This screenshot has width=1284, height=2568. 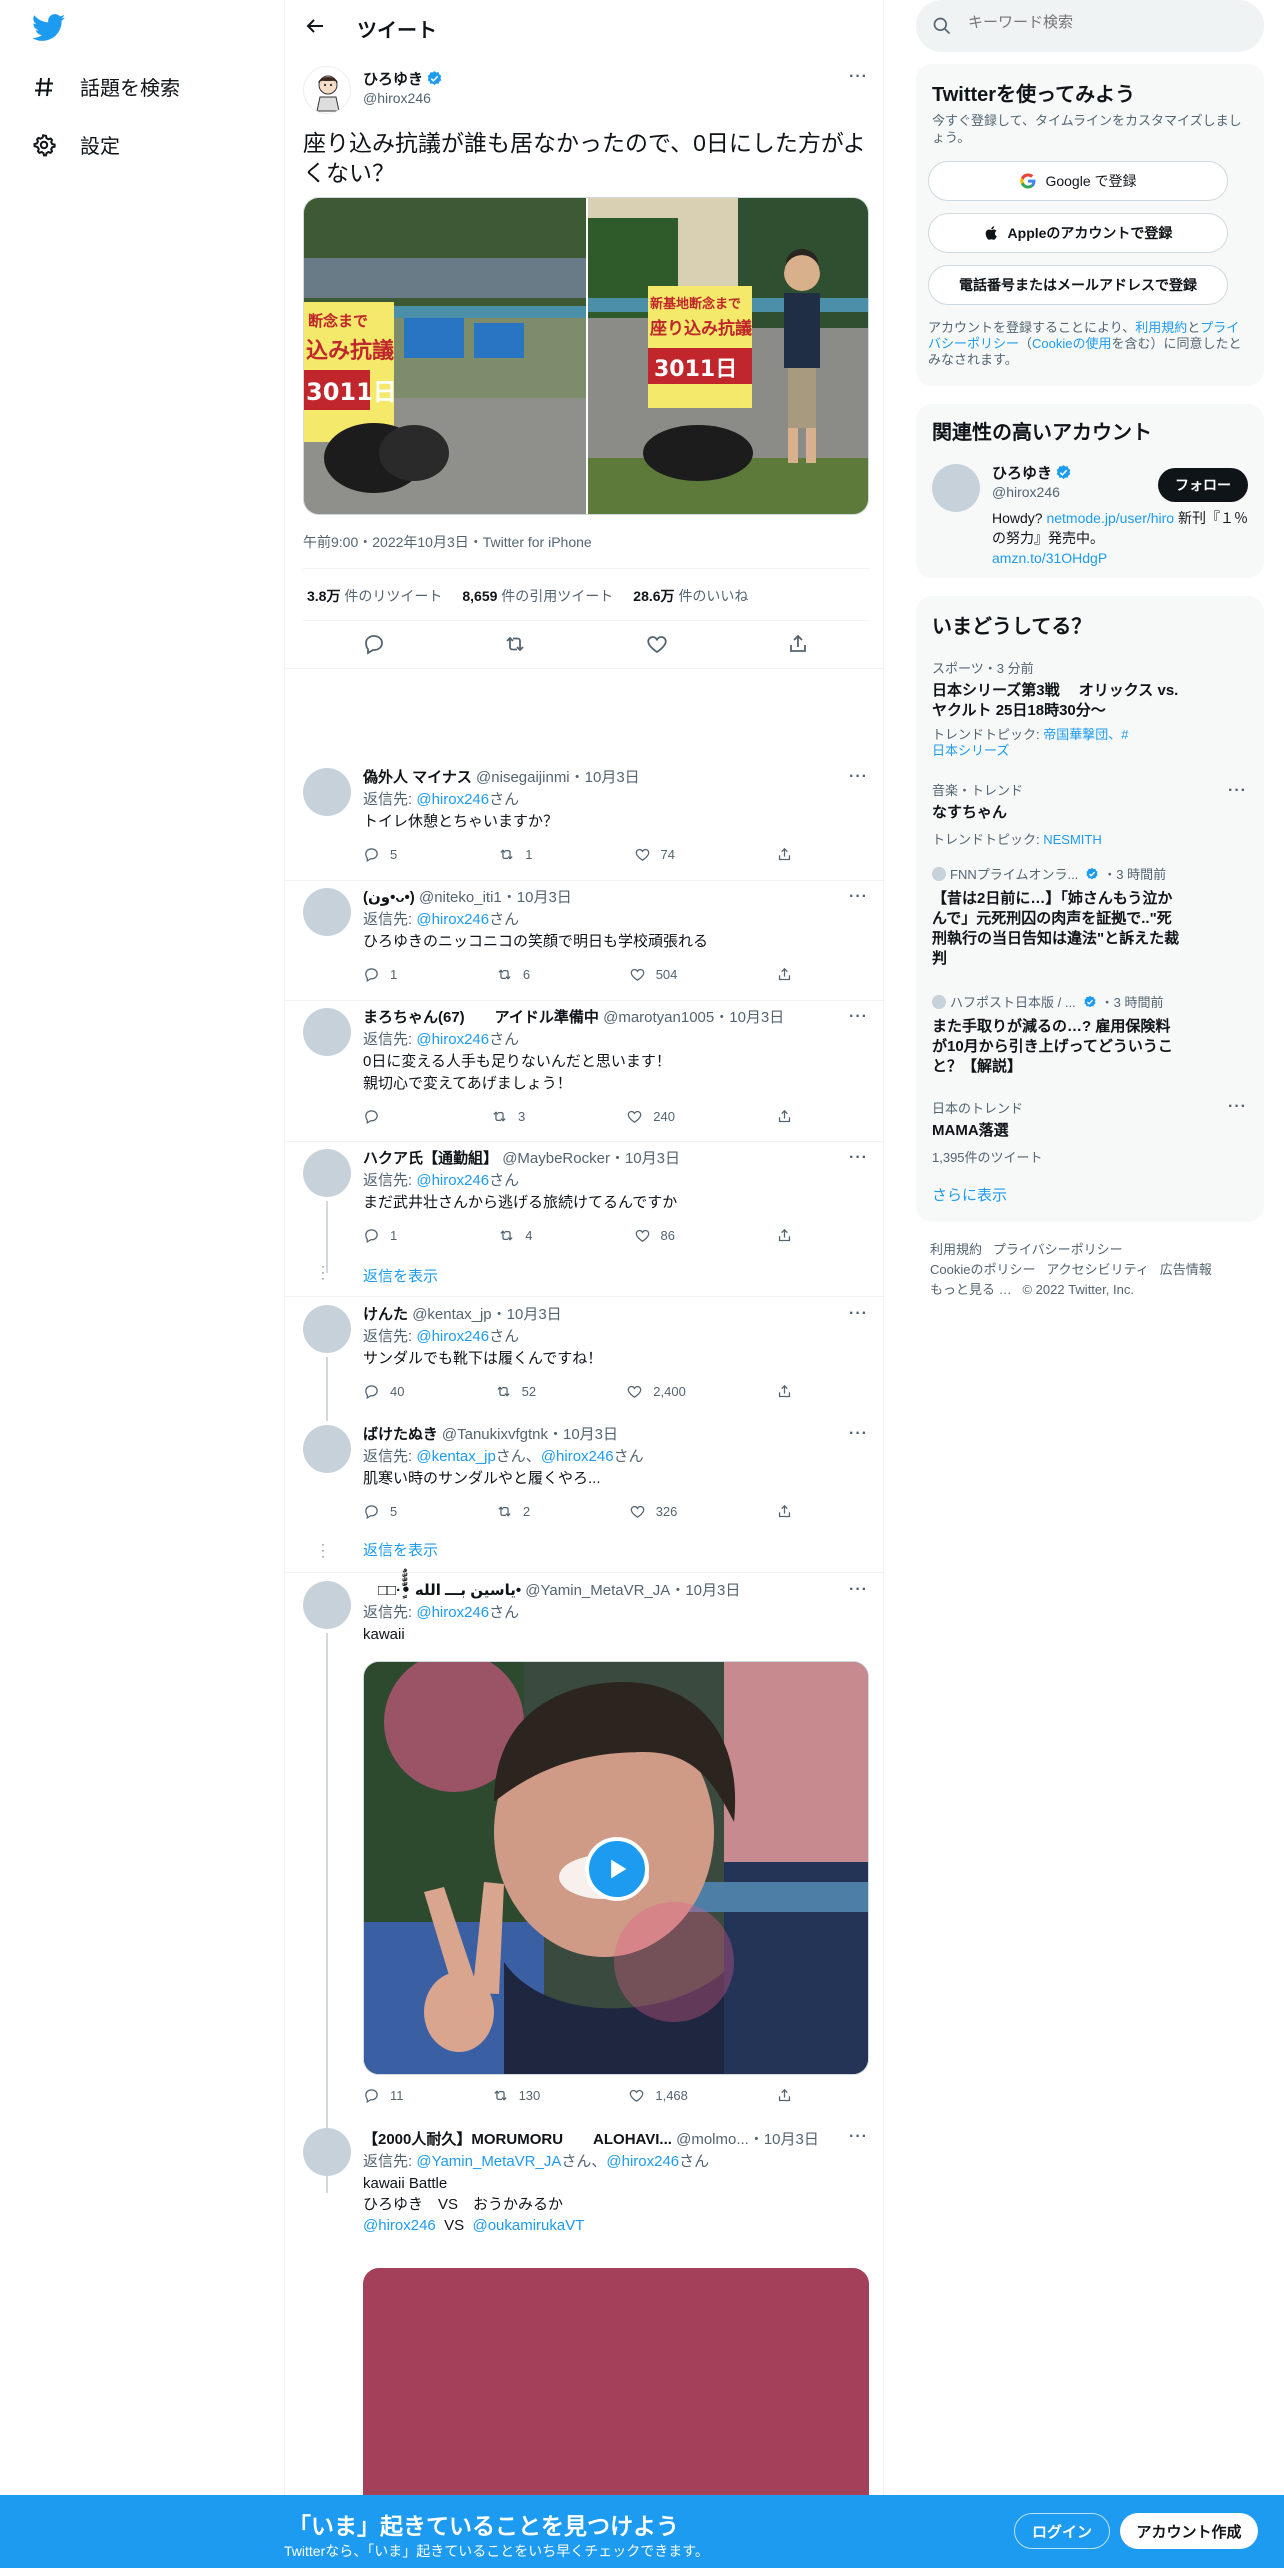 I want to click on retweet-button: 130, so click(x=516, y=2095).